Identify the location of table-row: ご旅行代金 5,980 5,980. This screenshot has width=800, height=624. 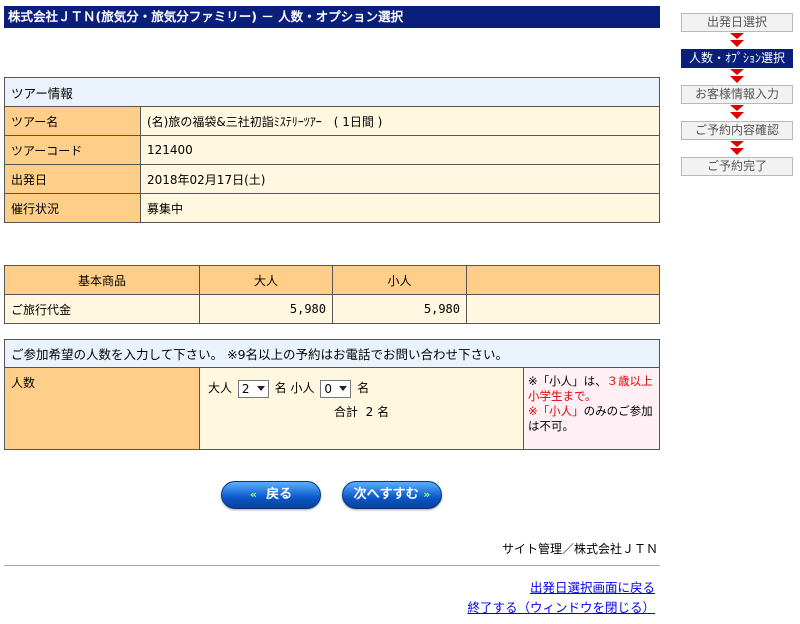
(332, 309).